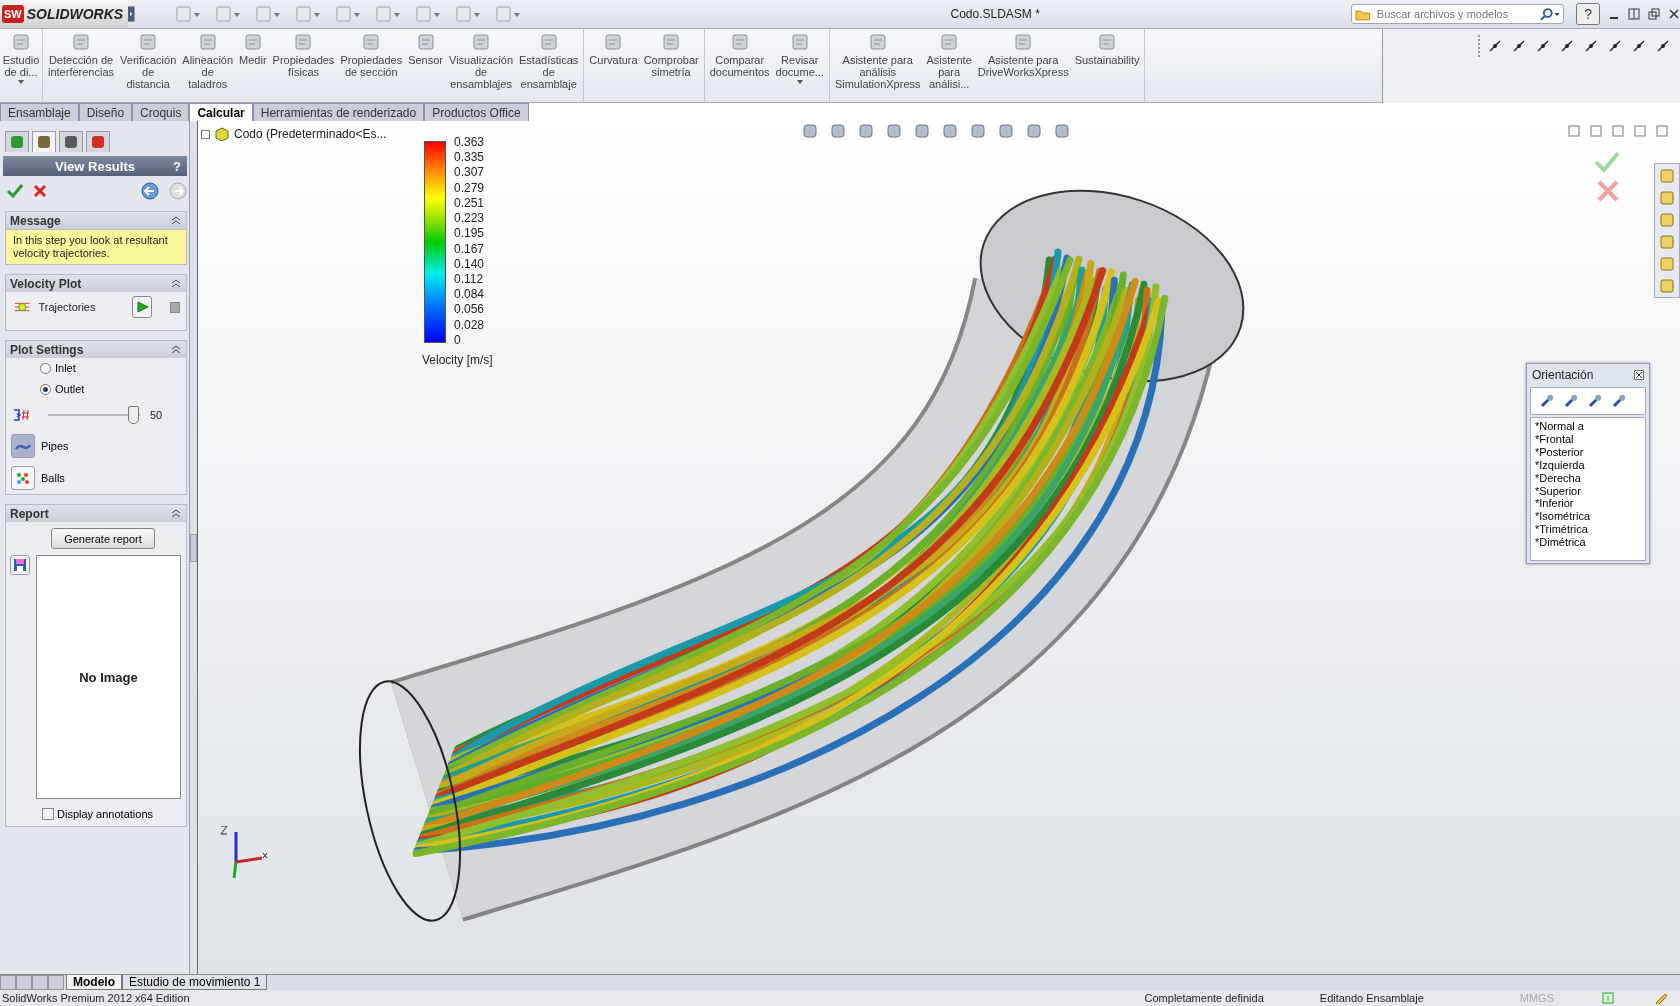  What do you see at coordinates (148, 65) in the screenshot?
I see `ribbon-button: Verificación de distancia` at bounding box center [148, 65].